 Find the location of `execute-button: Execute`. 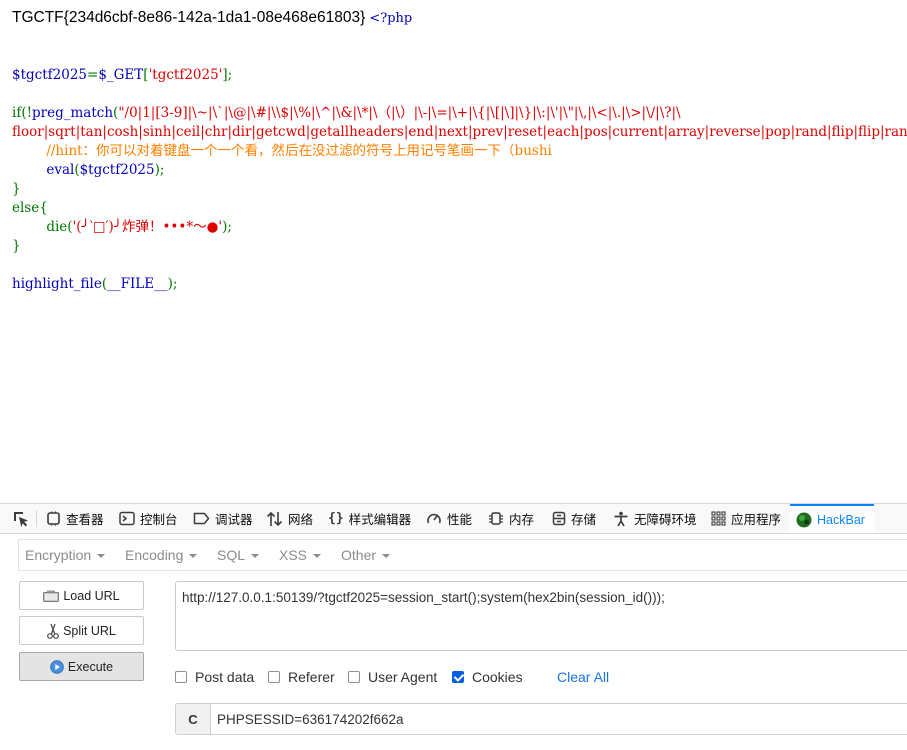

execute-button: Execute is located at coordinates (81, 666).